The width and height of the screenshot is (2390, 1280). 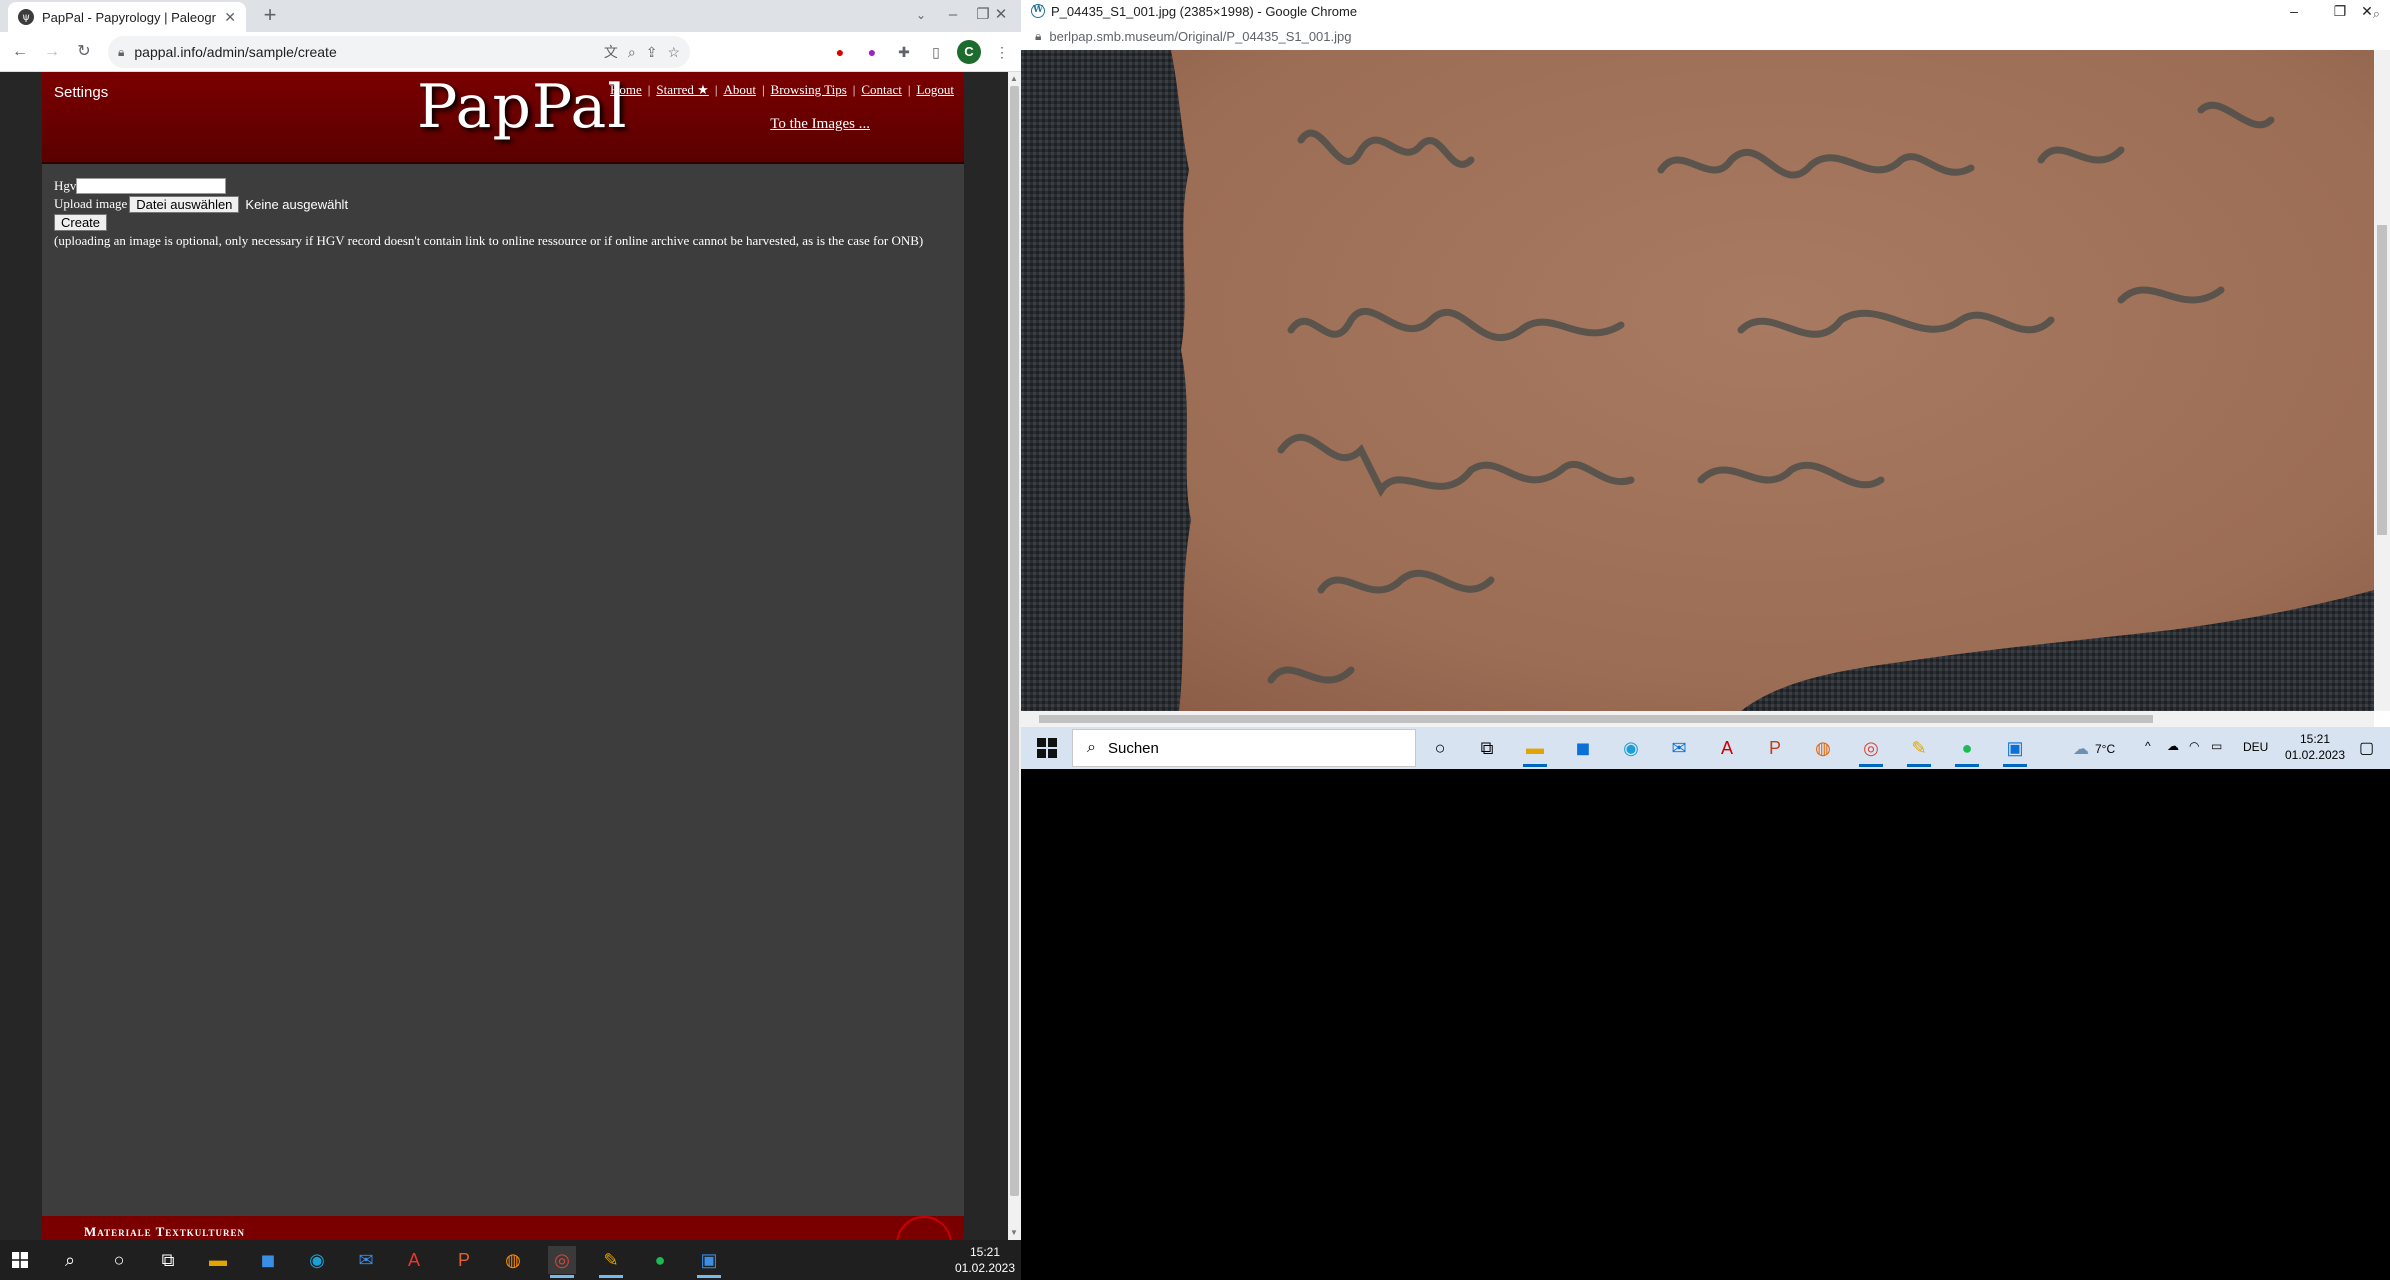 I want to click on notifications-icon: ▢, so click(x=2366, y=748).